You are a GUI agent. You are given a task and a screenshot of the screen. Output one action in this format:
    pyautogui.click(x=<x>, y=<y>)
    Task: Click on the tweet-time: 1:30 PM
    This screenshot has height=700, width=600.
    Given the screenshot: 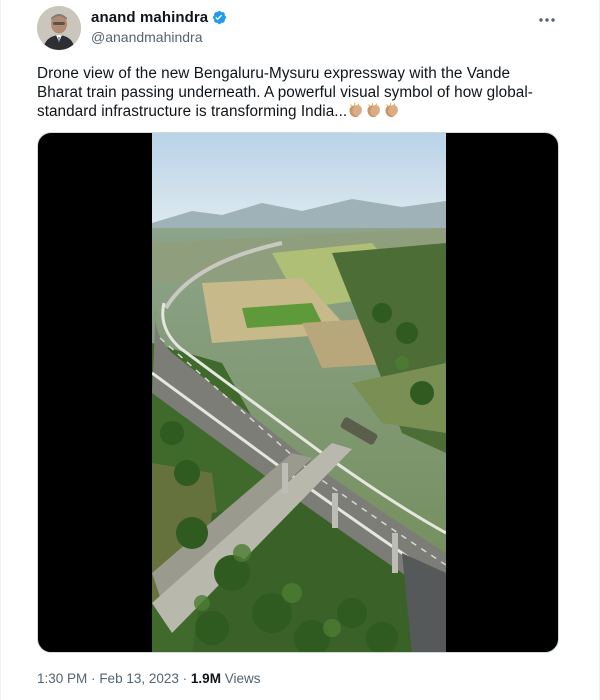 What is the action you would take?
    pyautogui.click(x=62, y=678)
    